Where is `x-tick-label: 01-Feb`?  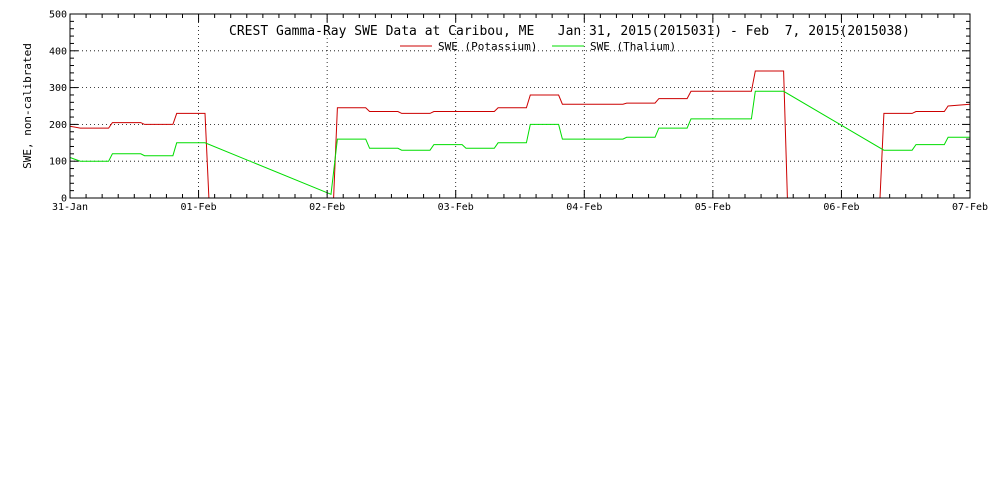 x-tick-label: 01-Feb is located at coordinates (199, 207).